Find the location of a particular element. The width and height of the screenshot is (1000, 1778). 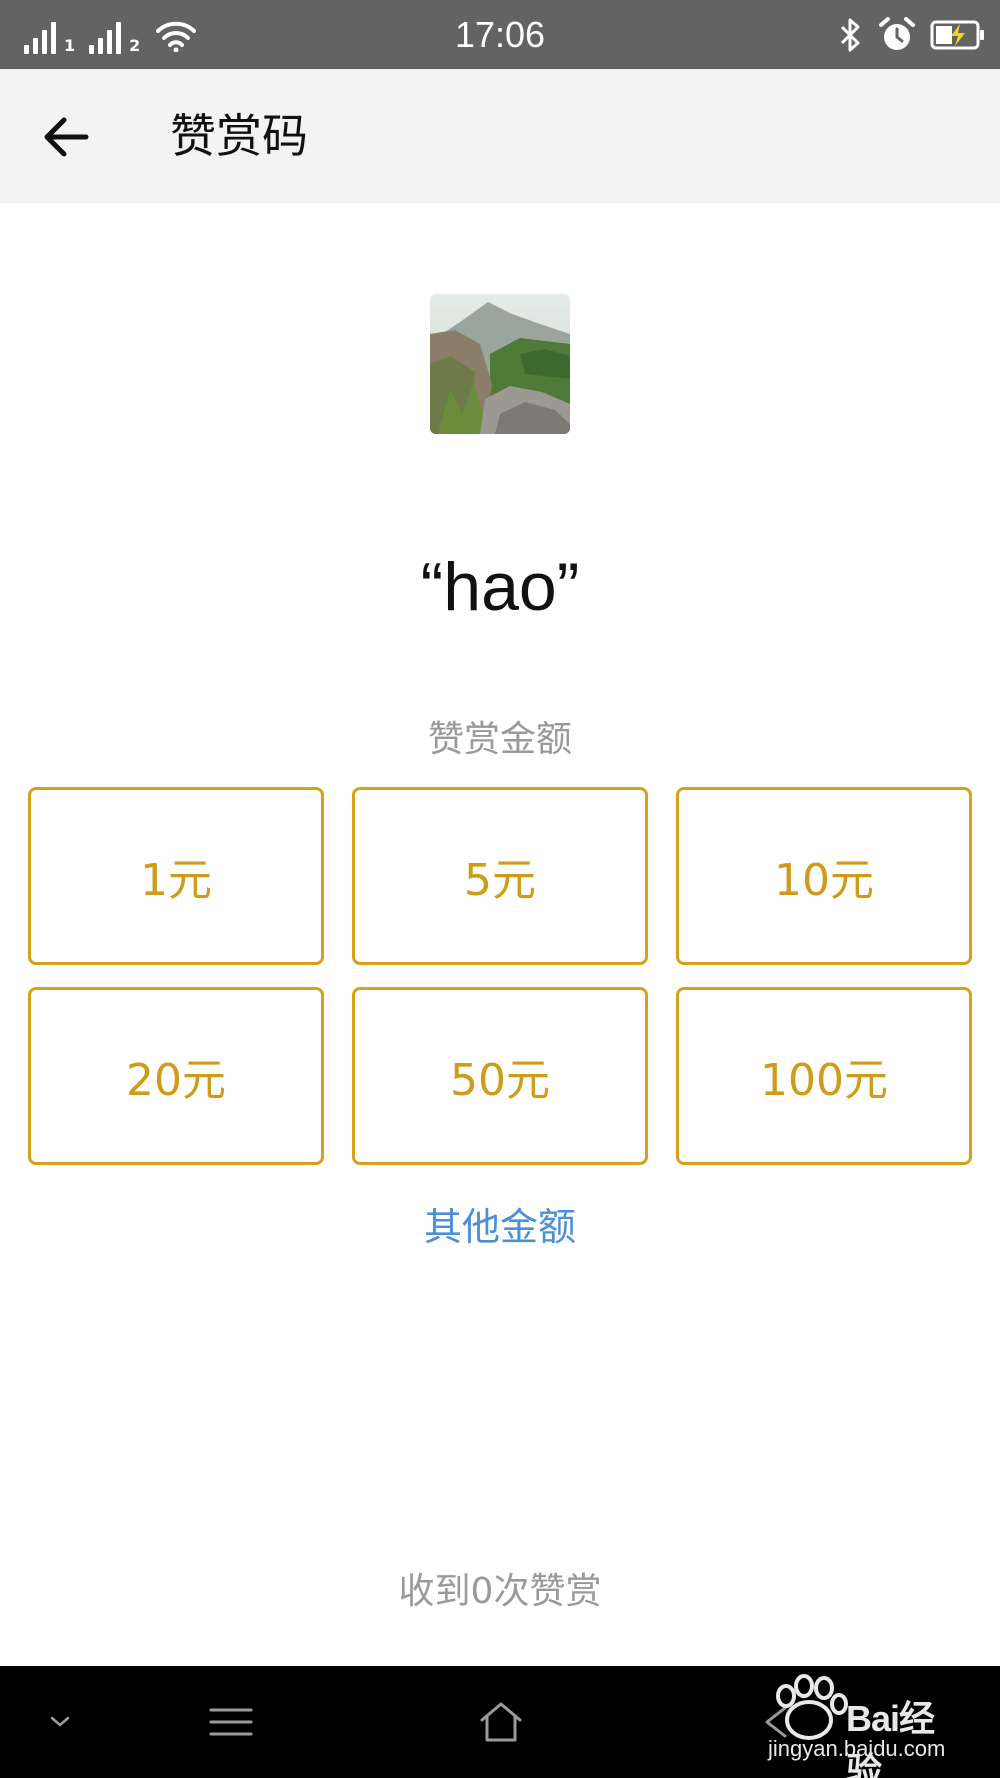

avatar is located at coordinates (500, 364).